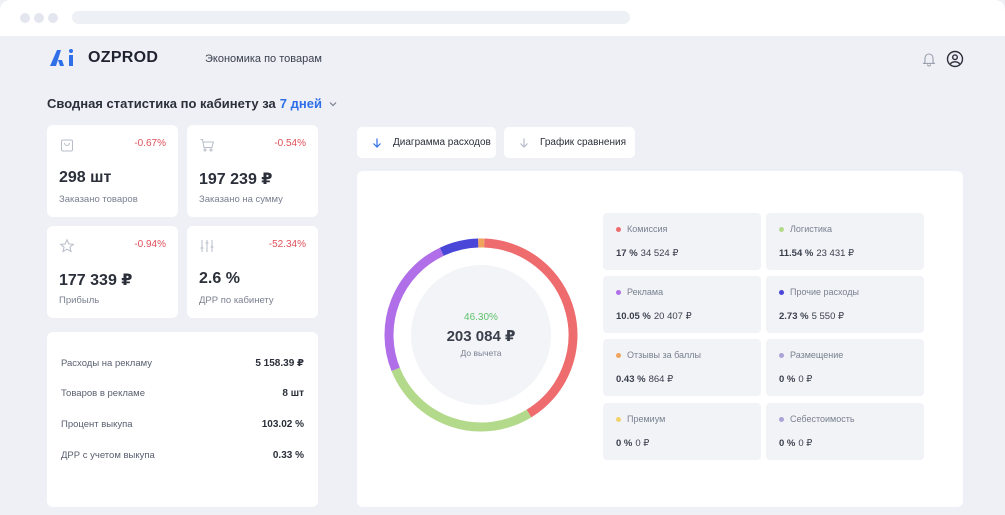  I want to click on detail-label: ДРР с учетом выкупа, so click(108, 455).